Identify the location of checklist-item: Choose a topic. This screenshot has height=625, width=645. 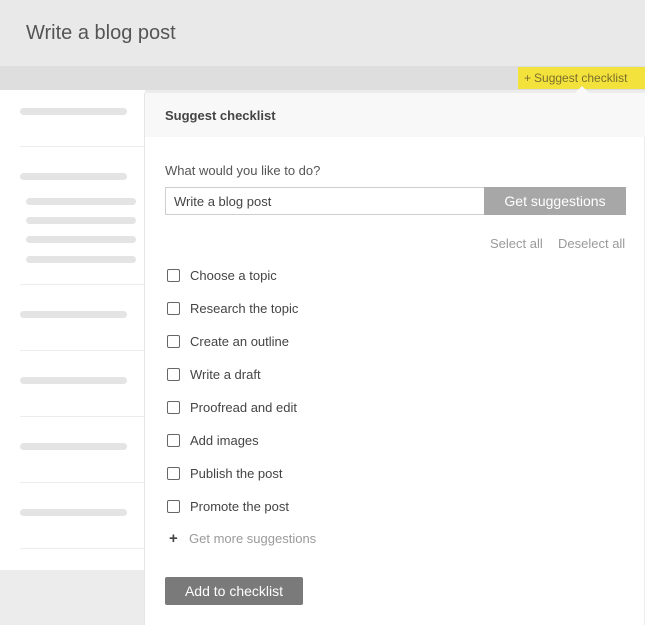
(222, 275).